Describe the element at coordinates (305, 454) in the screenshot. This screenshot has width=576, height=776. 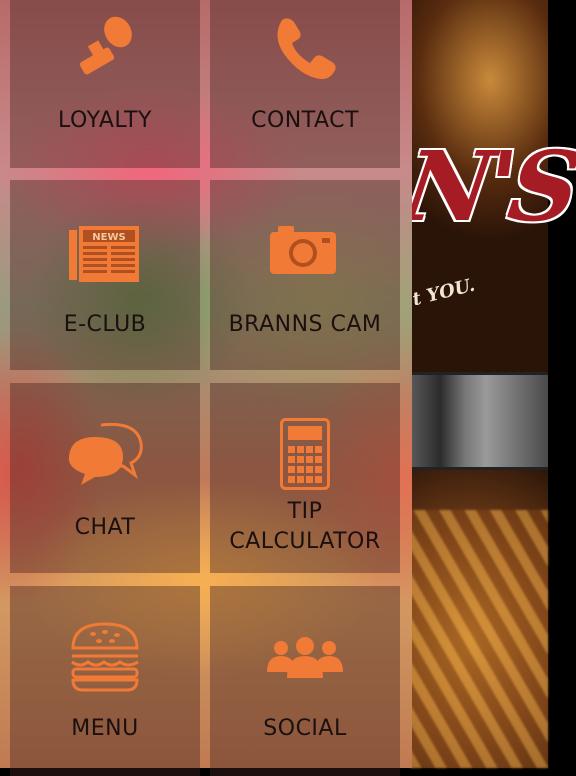
I see `calculator-icon` at that location.